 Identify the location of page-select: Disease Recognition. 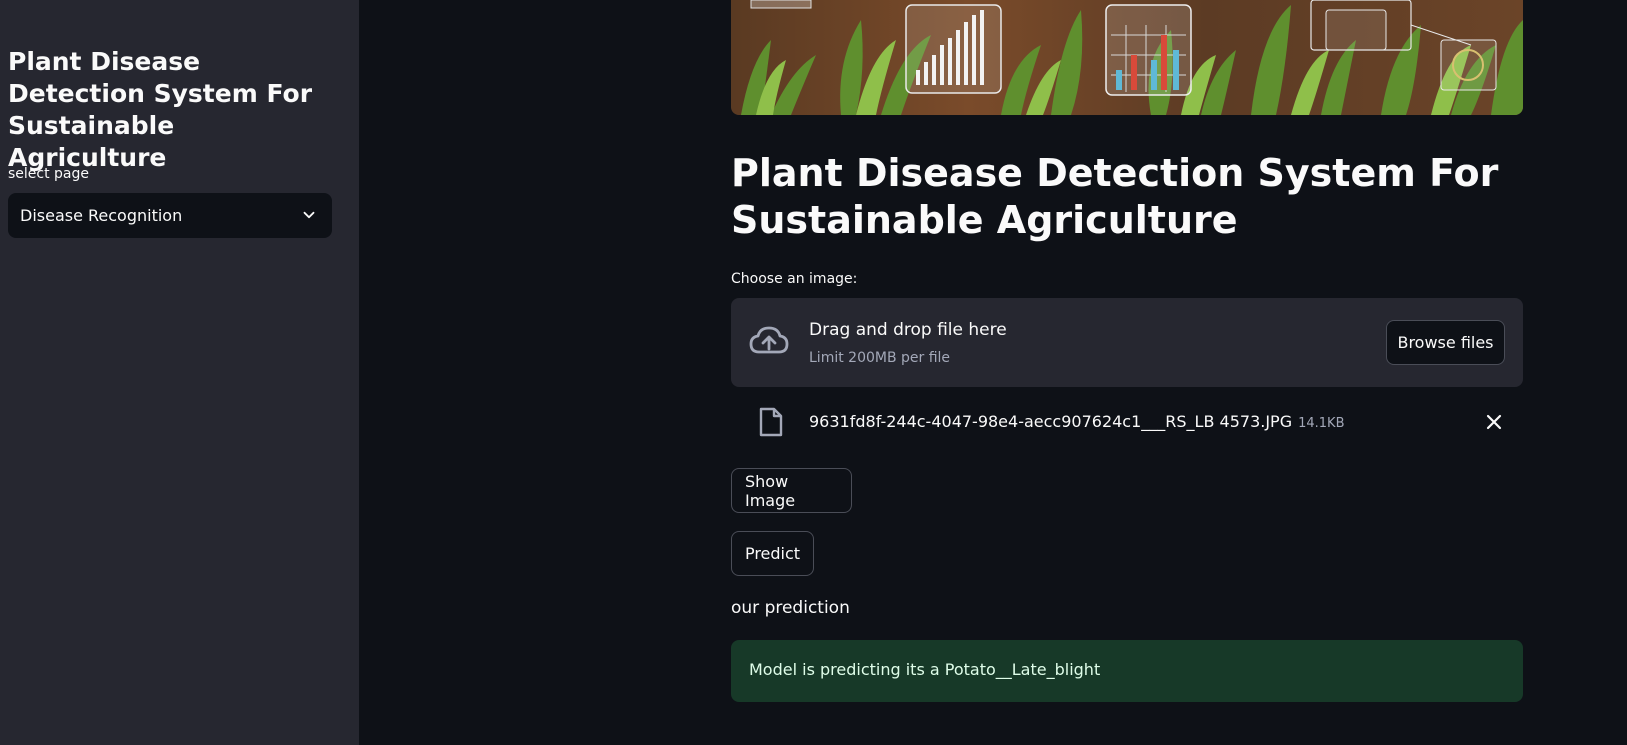
(170, 215).